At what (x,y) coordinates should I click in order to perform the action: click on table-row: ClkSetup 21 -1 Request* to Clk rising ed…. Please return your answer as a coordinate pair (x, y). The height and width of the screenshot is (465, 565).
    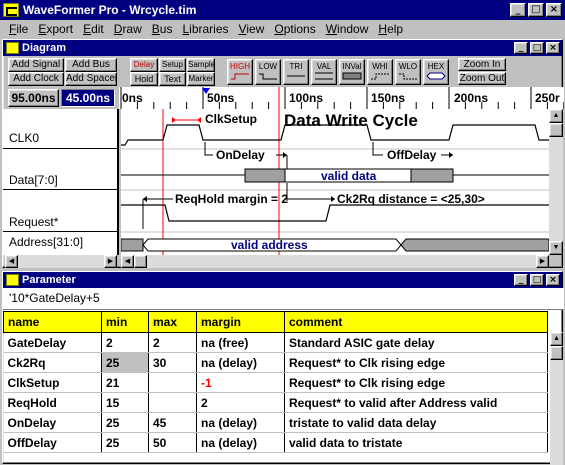
    Looking at the image, I should click on (275, 382).